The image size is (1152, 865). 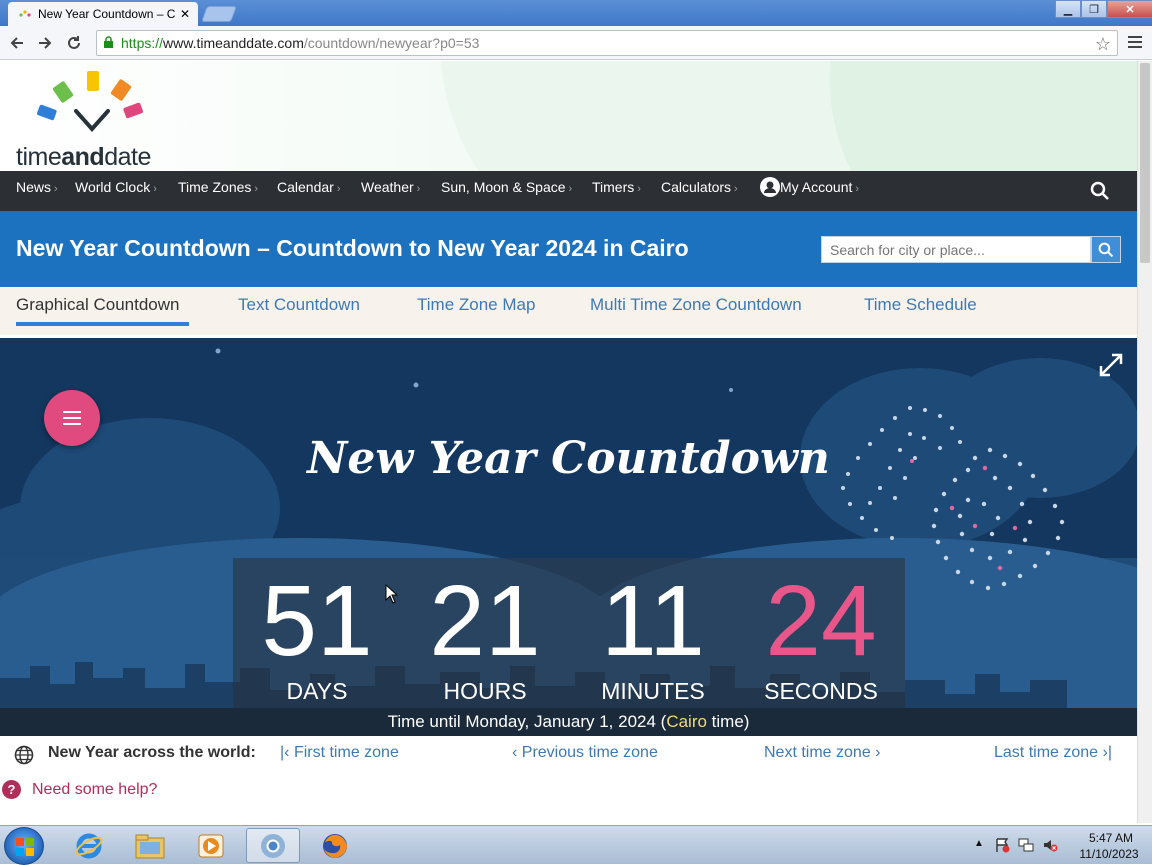 I want to click on countdown-display: 51 DAYS 21 HOURS 11 MINUTES 24 SECONDS, so click(x=569, y=635).